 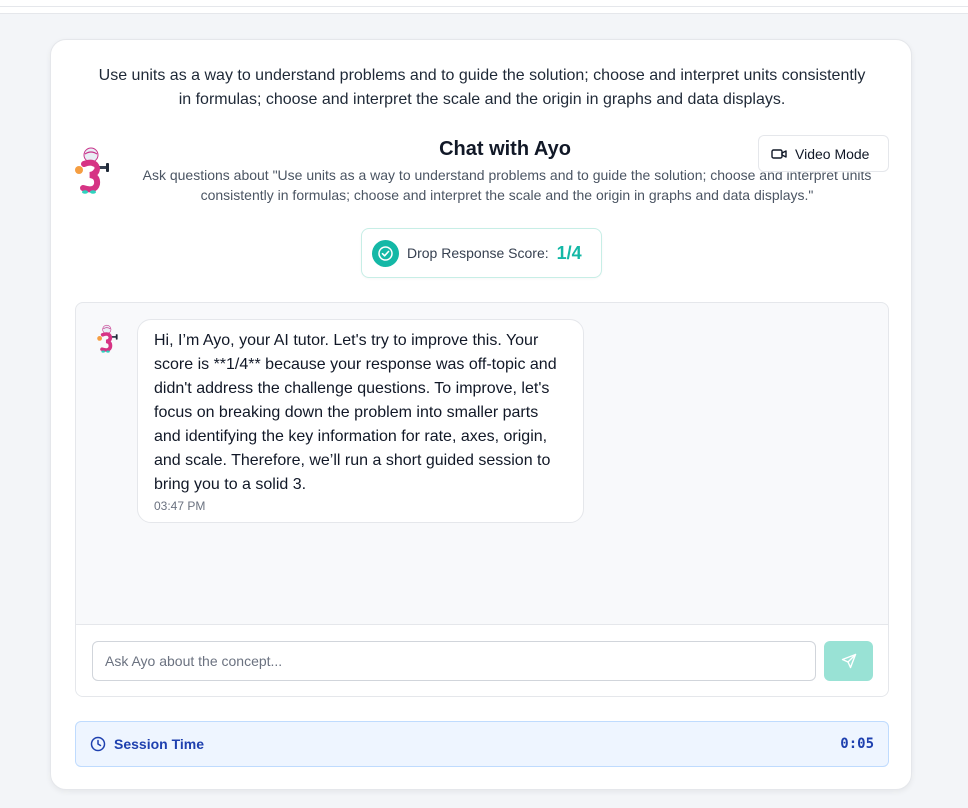 I want to click on chat-title: Chat with Ayo, so click(x=505, y=149).